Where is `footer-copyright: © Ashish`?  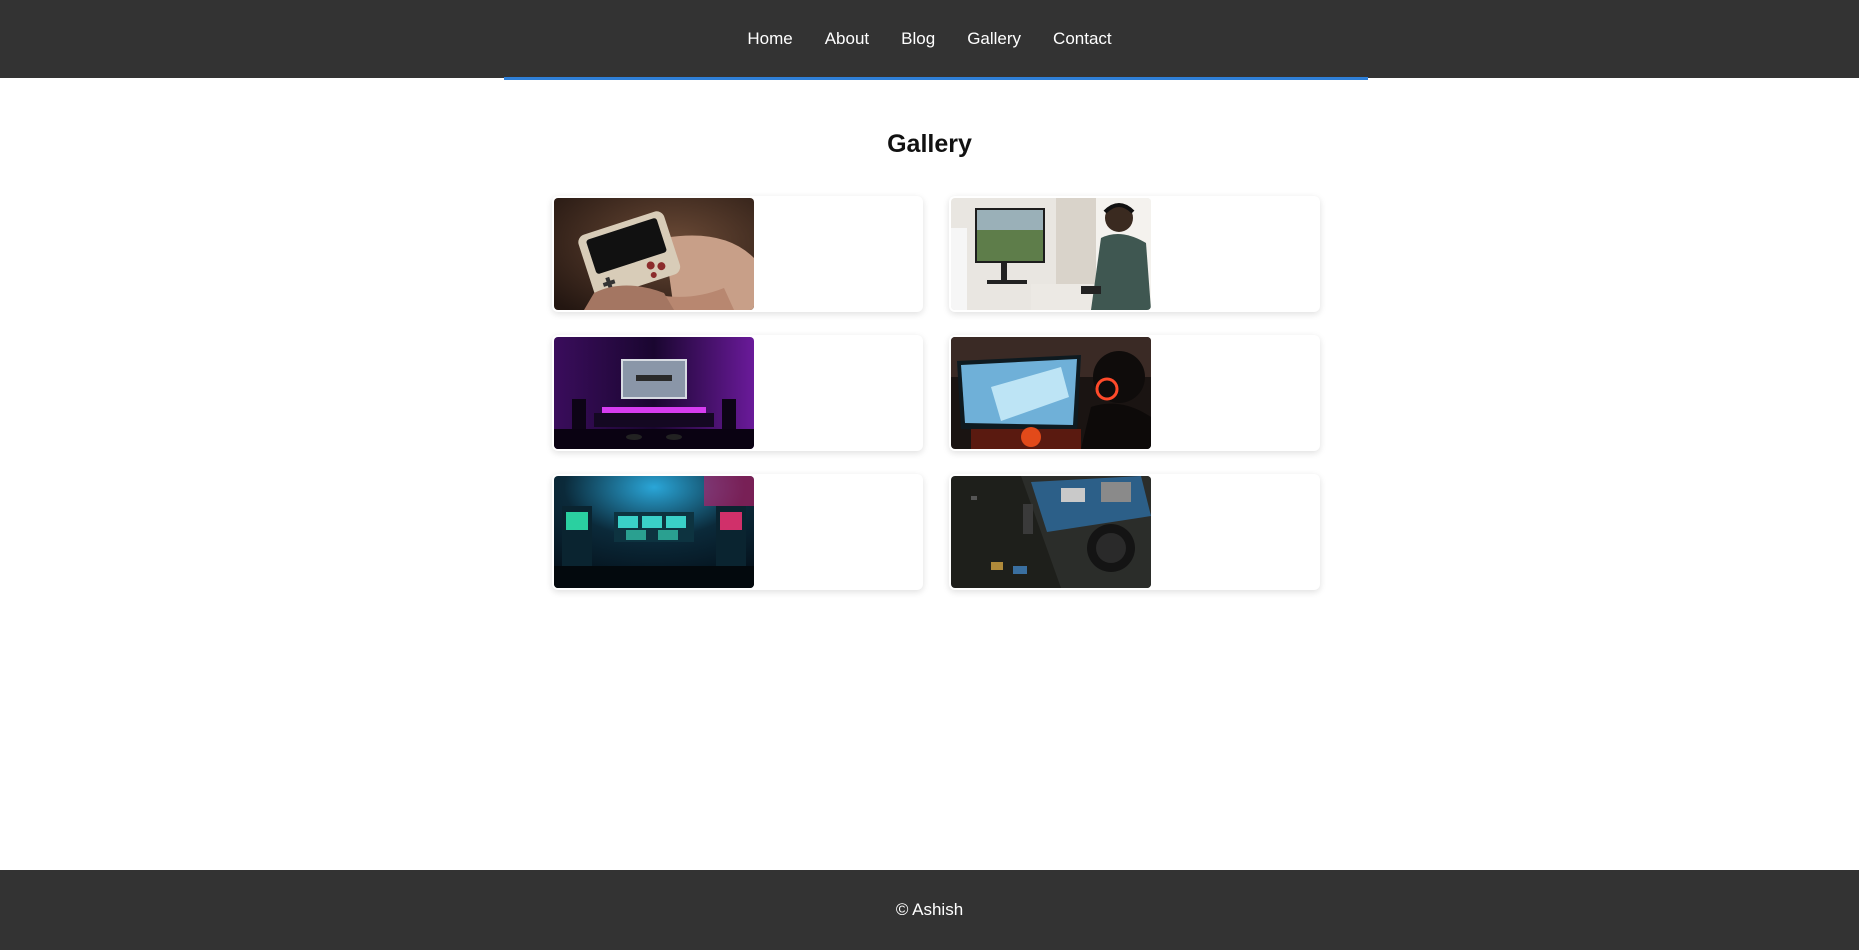
footer-copyright: © Ashish is located at coordinates (929, 909).